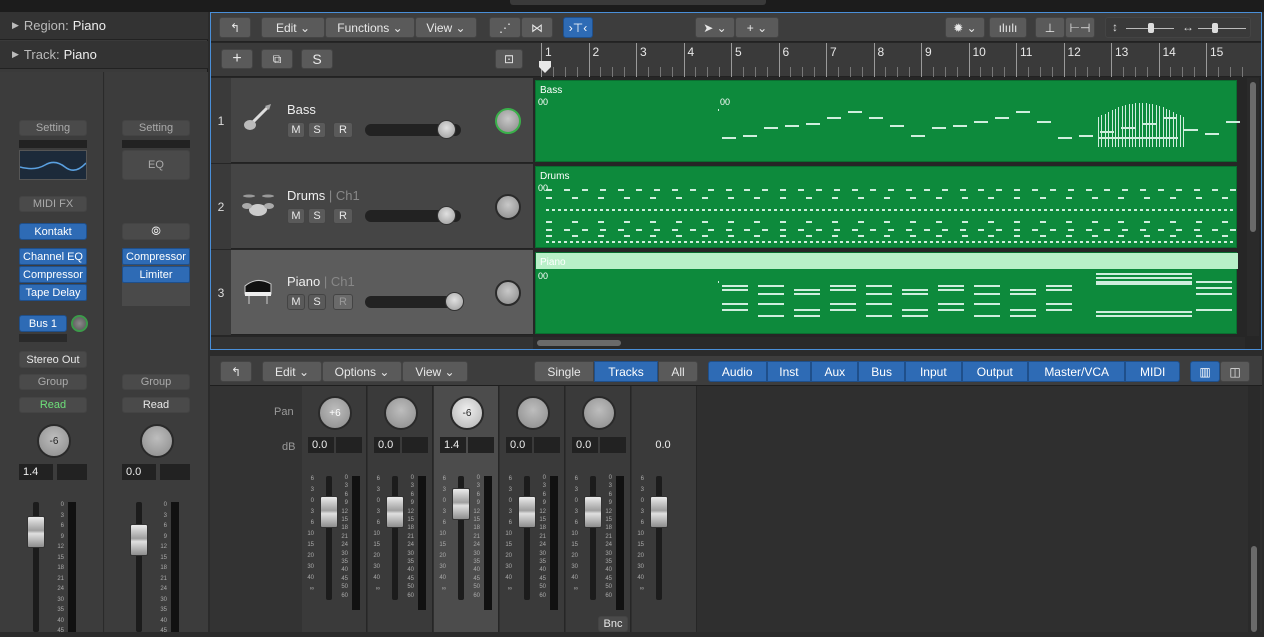 The height and width of the screenshot is (637, 1264). I want to click on pointer-tool-icon: ➤ ⌄, so click(715, 27).